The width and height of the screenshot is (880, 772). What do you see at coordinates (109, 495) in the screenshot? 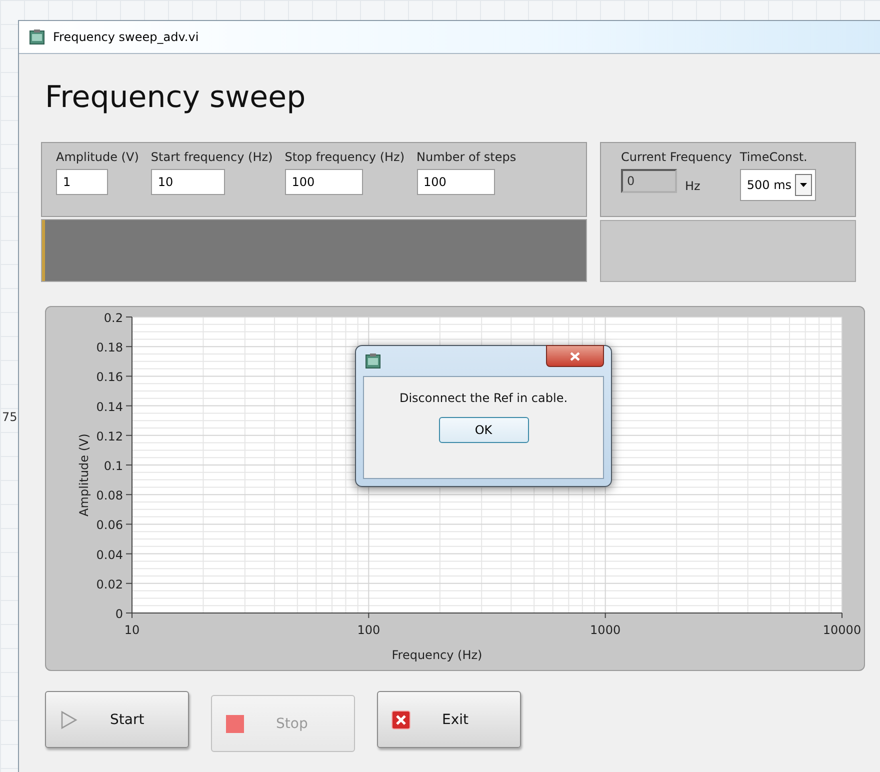
I see `y-tick-label: 0.08` at bounding box center [109, 495].